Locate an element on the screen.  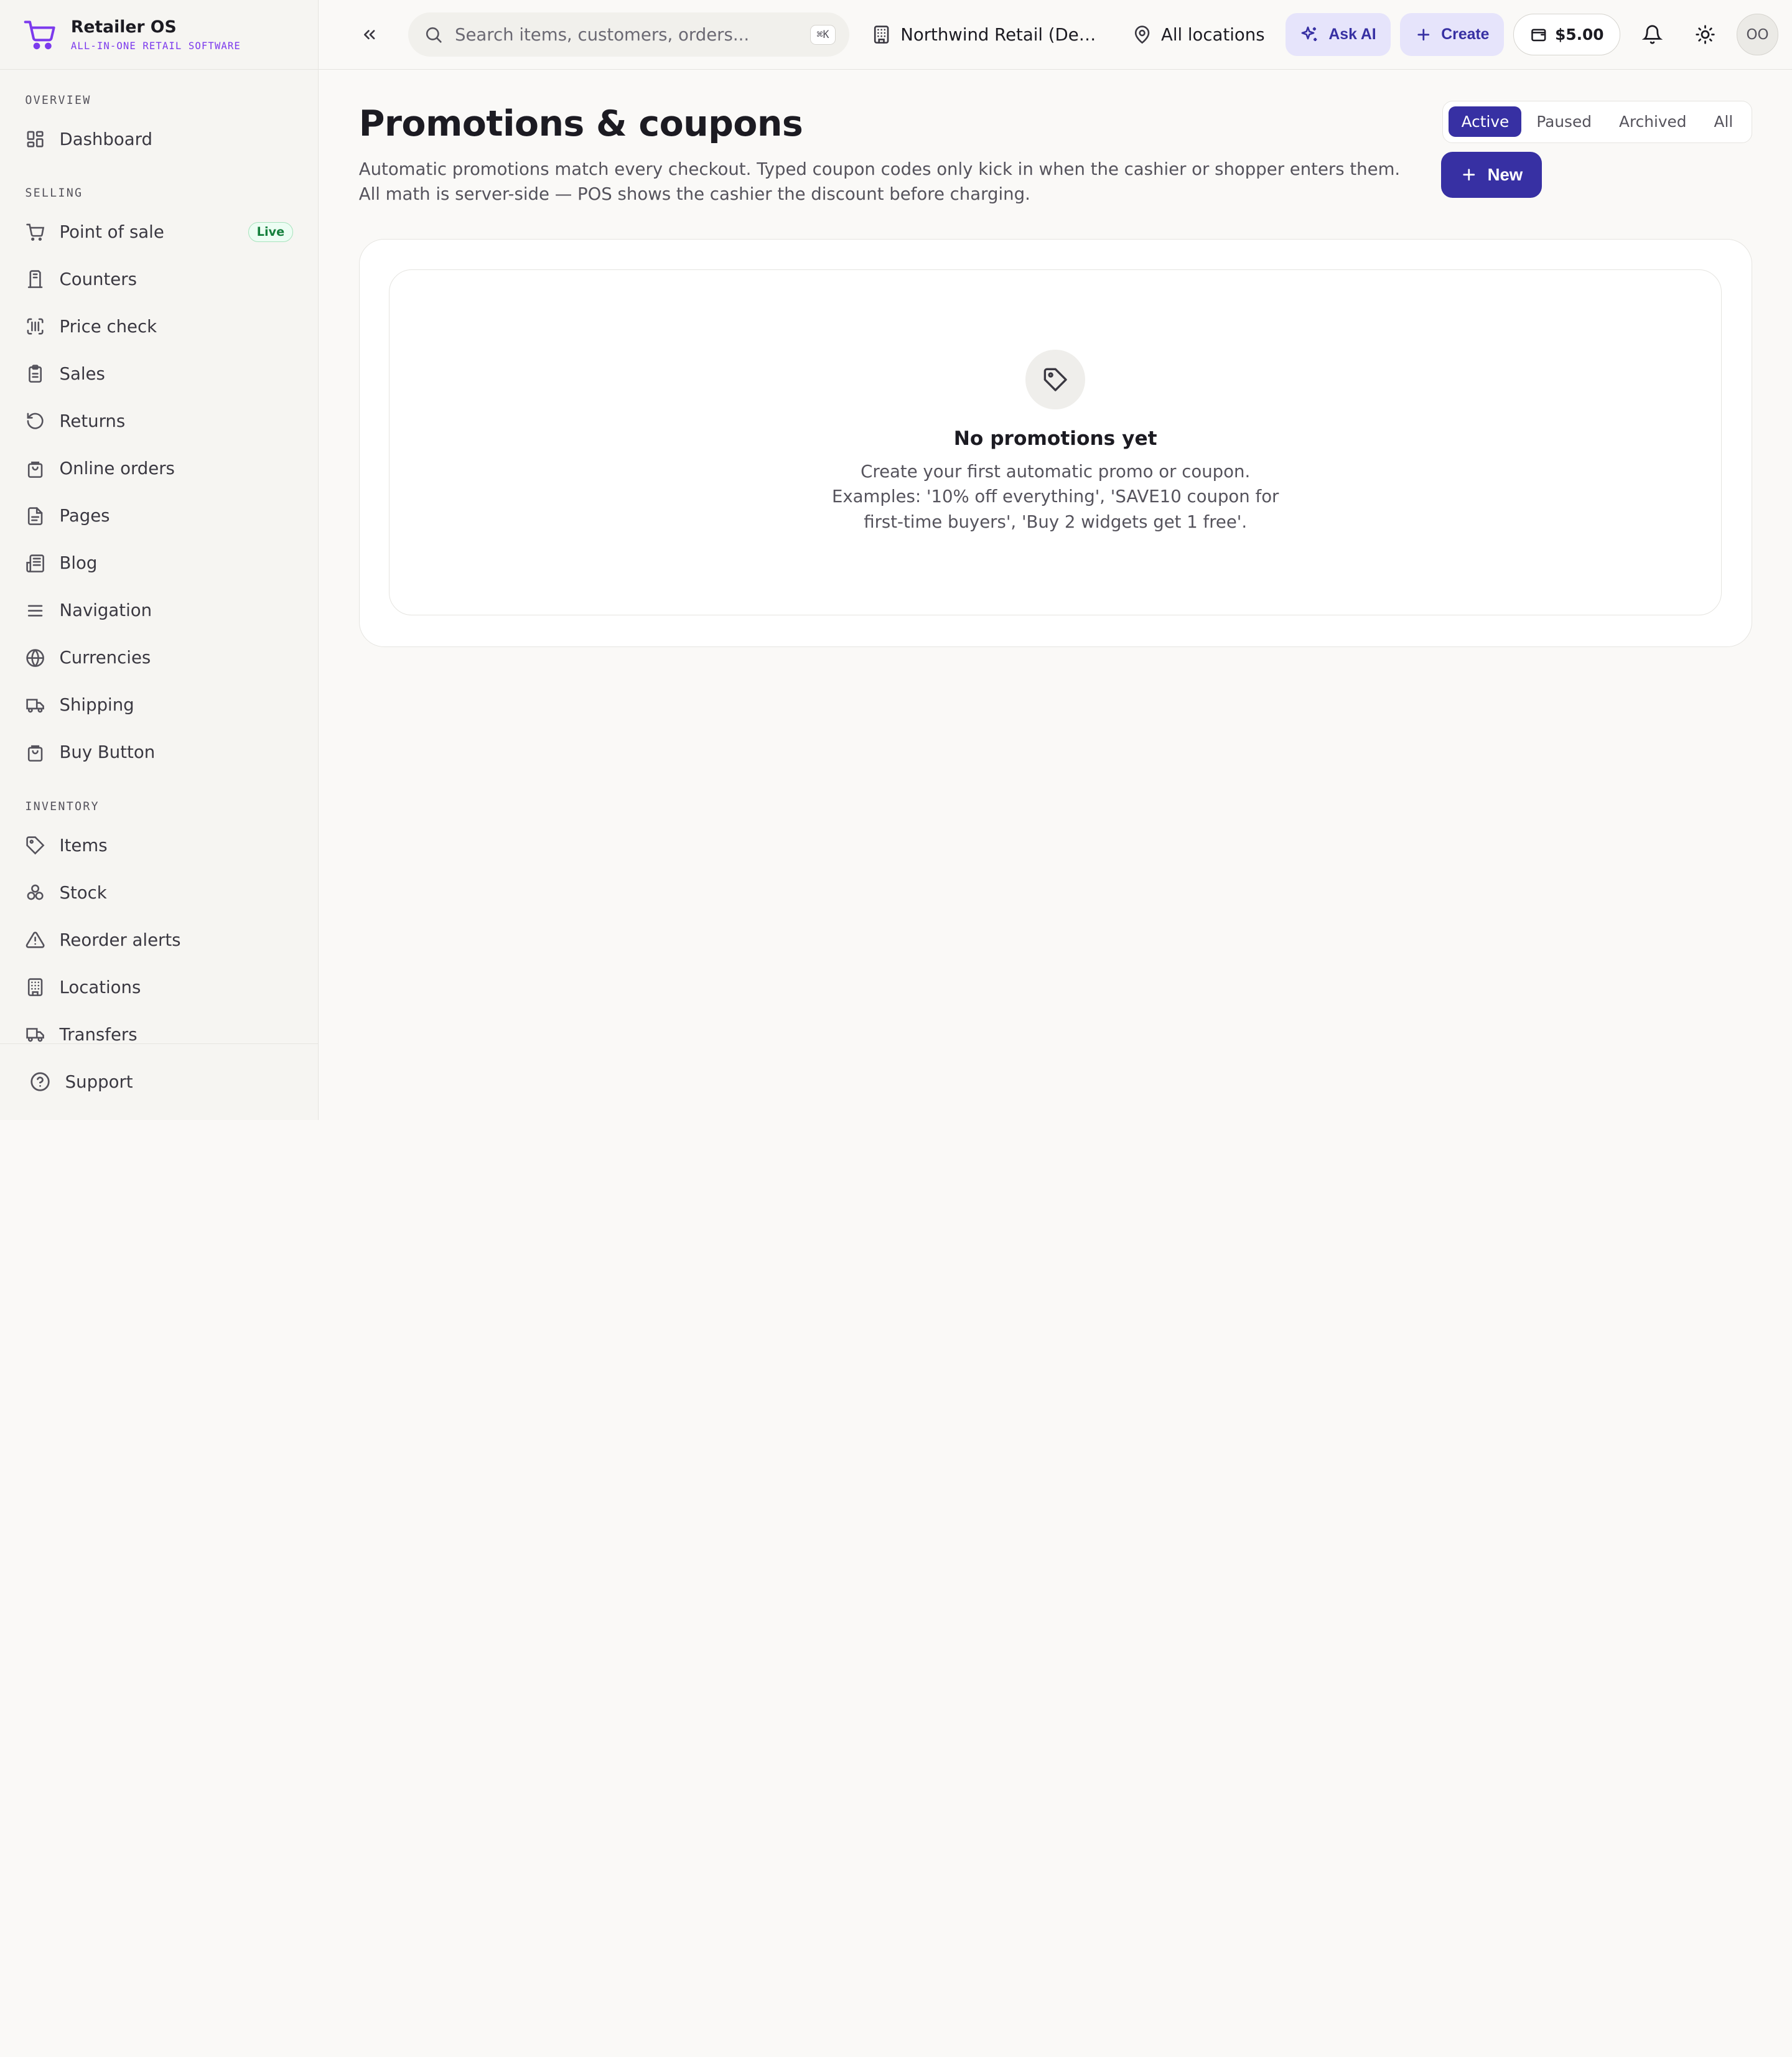
sidebar-item-buy-button: Buy Button is located at coordinates (159, 752).